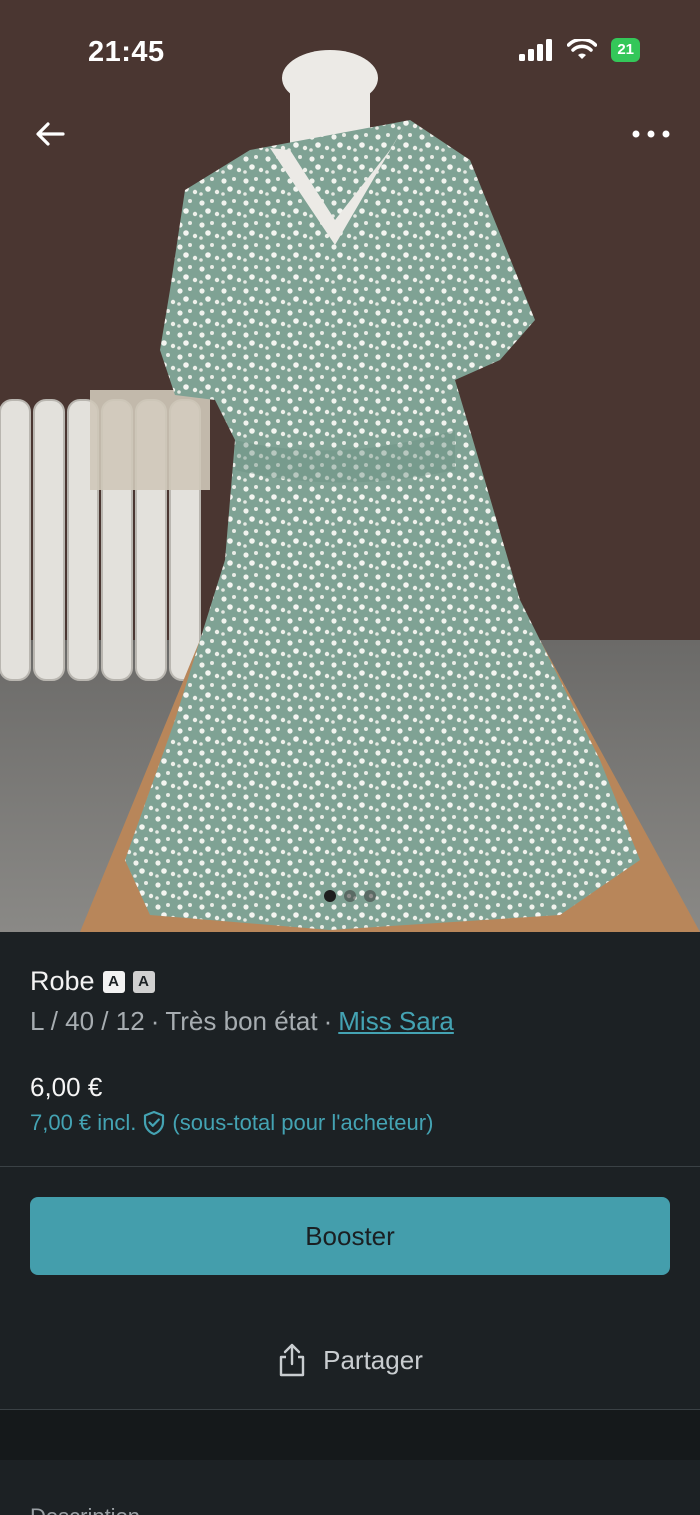 This screenshot has width=700, height=1515. Describe the element at coordinates (536, 50) in the screenshot. I see `signal-icon` at that location.